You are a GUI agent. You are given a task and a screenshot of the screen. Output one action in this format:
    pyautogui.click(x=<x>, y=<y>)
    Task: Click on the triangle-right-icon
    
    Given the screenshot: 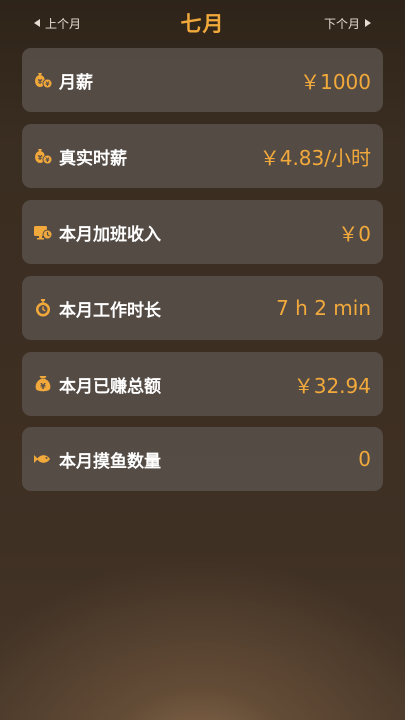 What is the action you would take?
    pyautogui.click(x=368, y=23)
    